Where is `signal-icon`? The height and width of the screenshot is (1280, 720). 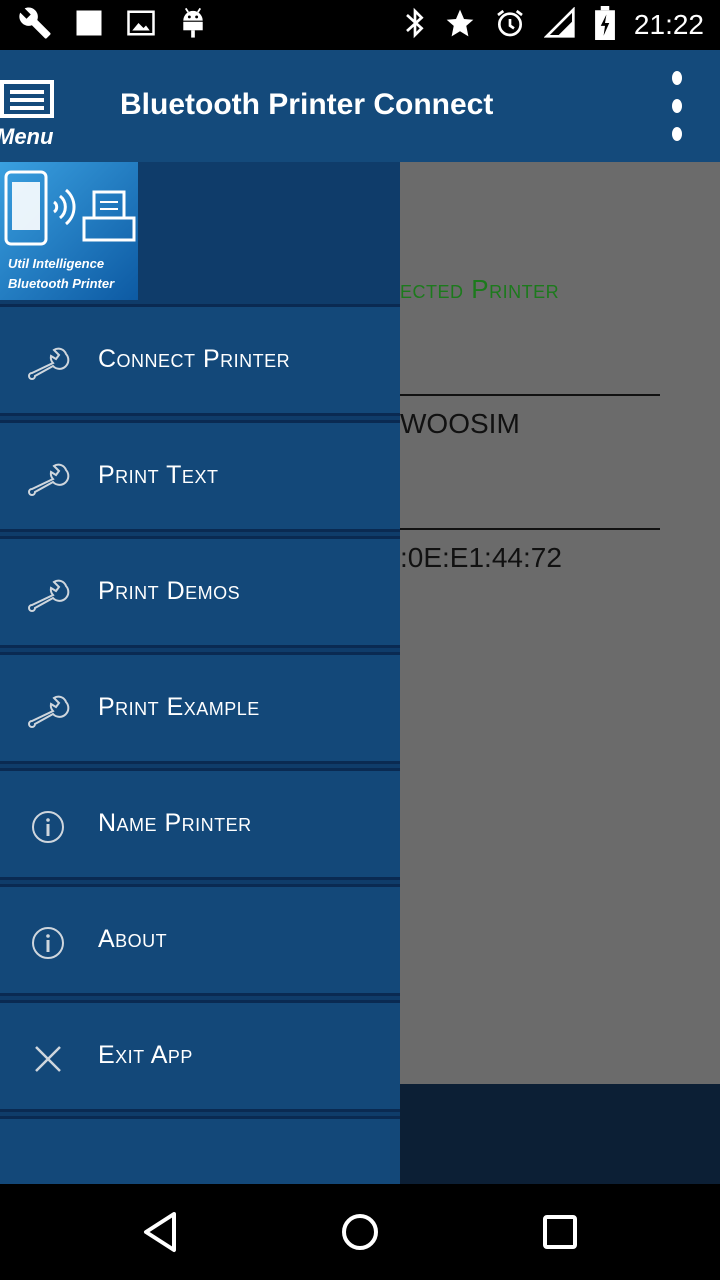
signal-icon is located at coordinates (559, 24).